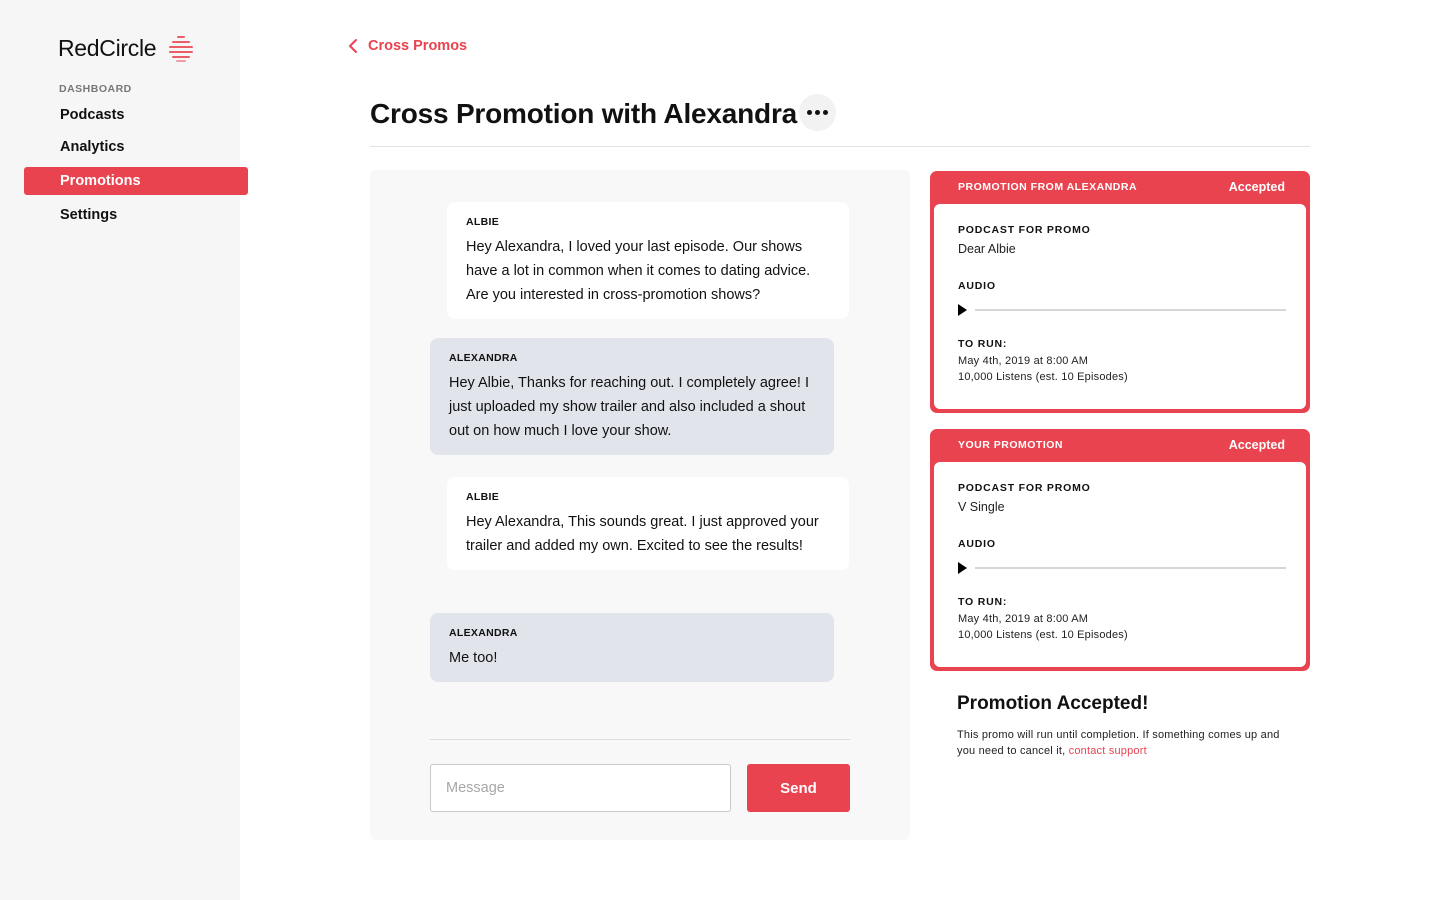  What do you see at coordinates (817, 112) in the screenshot?
I see `more-options-button` at bounding box center [817, 112].